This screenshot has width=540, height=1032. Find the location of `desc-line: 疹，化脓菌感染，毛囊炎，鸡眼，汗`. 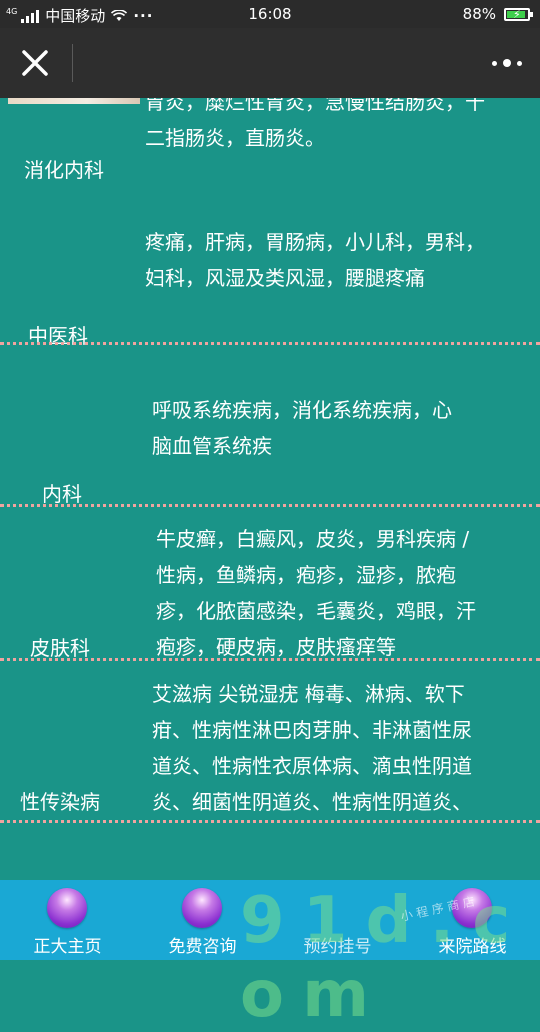

desc-line: 疹，化脓菌感染，毛囊炎，鸡眼，汗 is located at coordinates (316, 611).